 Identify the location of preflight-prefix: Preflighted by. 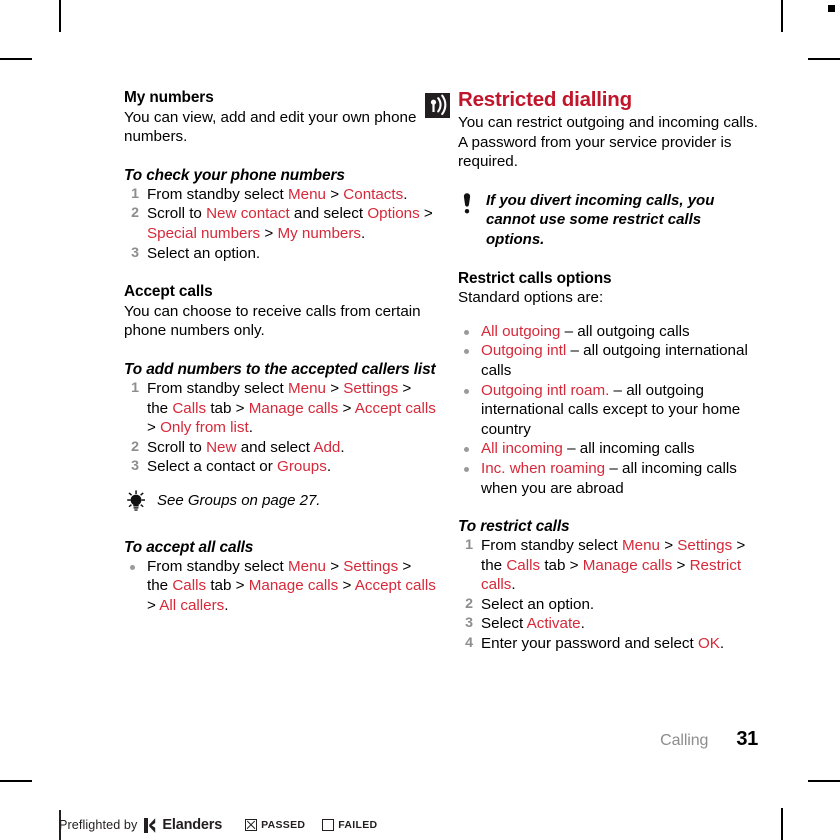
(98, 825).